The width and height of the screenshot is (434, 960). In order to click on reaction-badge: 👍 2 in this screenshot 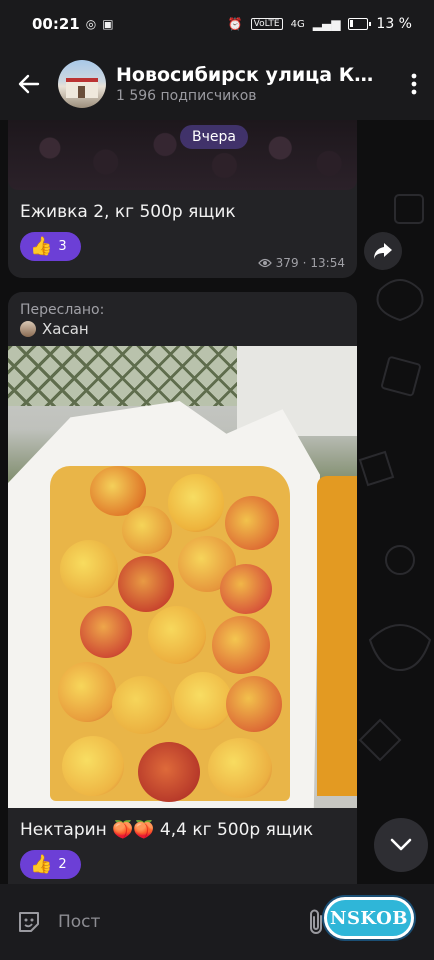, I will do `click(50, 864)`.